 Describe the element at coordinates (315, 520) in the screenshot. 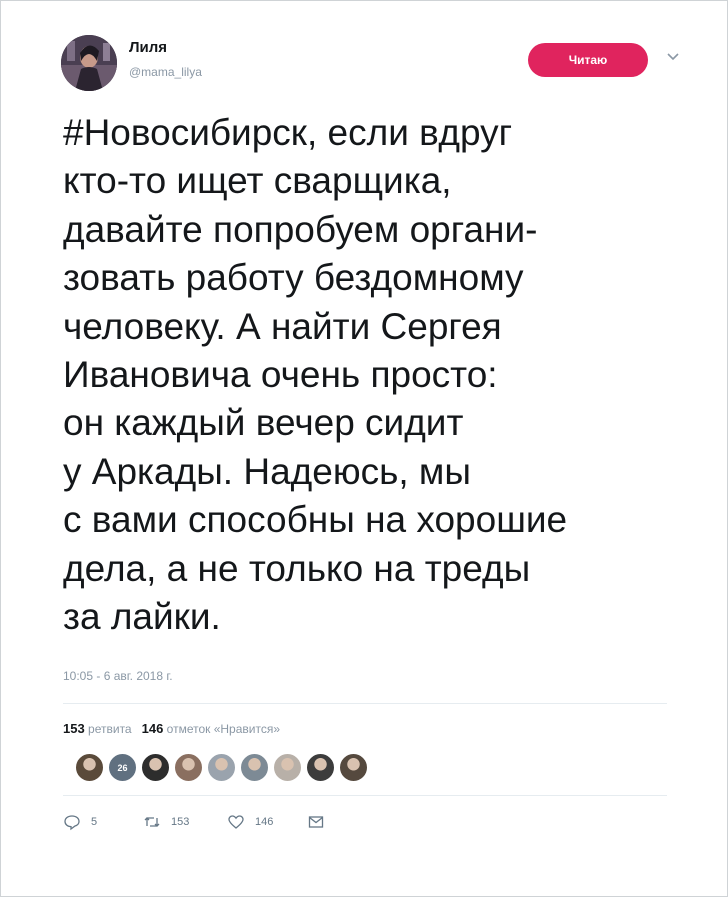

I see `tweet-line: с вами способны на хорошие` at that location.